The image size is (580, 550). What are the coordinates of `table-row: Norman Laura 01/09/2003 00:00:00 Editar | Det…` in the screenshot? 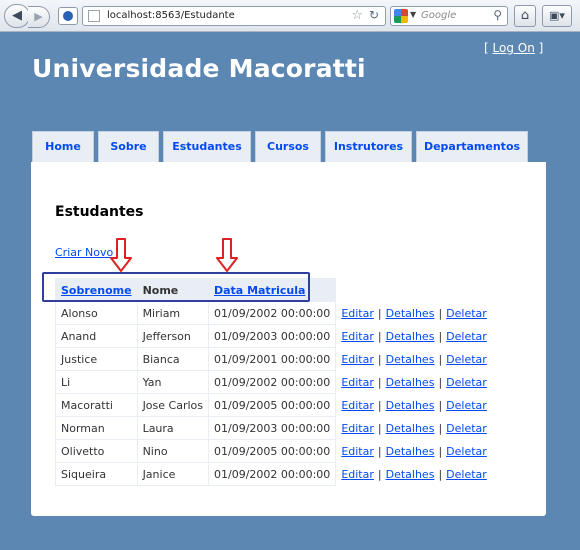 It's located at (274, 428).